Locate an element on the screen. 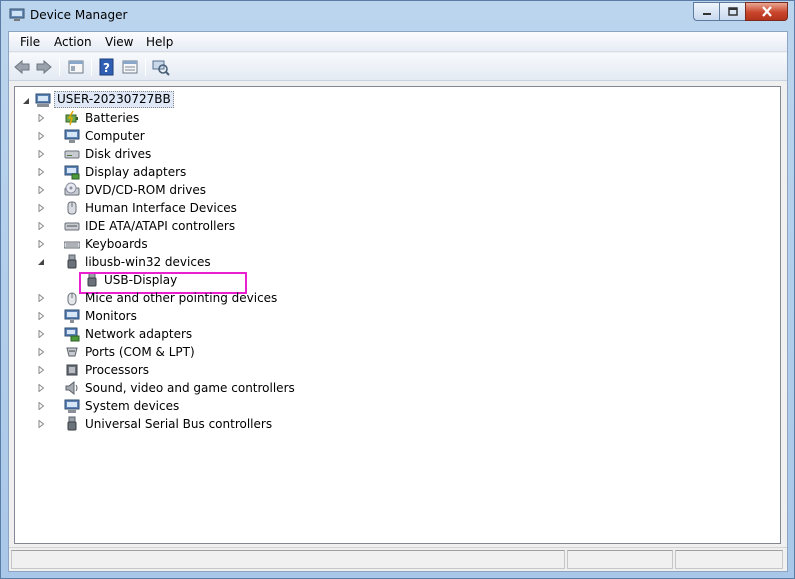 The width and height of the screenshot is (795, 579). tree-category-processors: Processors is located at coordinates (175, 370).